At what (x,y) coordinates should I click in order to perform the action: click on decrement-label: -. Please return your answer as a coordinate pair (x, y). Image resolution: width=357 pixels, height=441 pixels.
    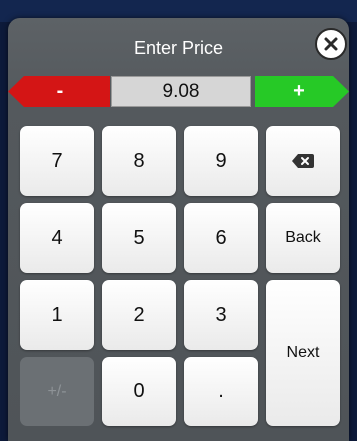
    Looking at the image, I should click on (60, 91).